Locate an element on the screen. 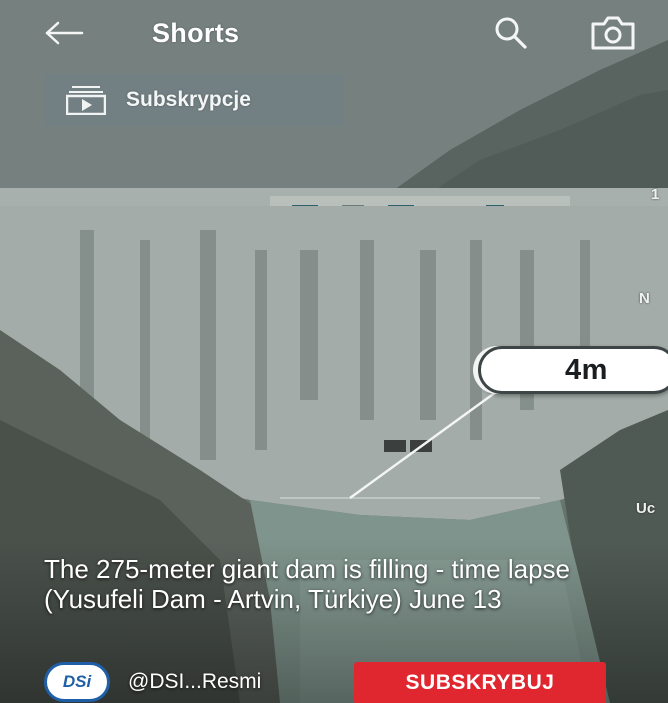  distance-callout: 4m is located at coordinates (573, 370).